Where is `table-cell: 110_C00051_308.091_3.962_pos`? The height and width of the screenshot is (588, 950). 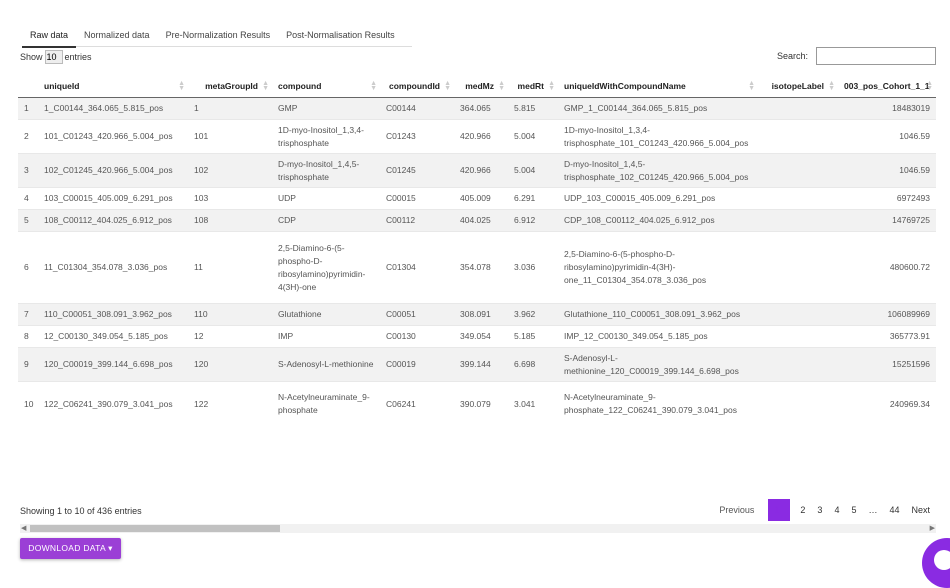
table-cell: 110_C00051_308.091_3.962_pos is located at coordinates (113, 314).